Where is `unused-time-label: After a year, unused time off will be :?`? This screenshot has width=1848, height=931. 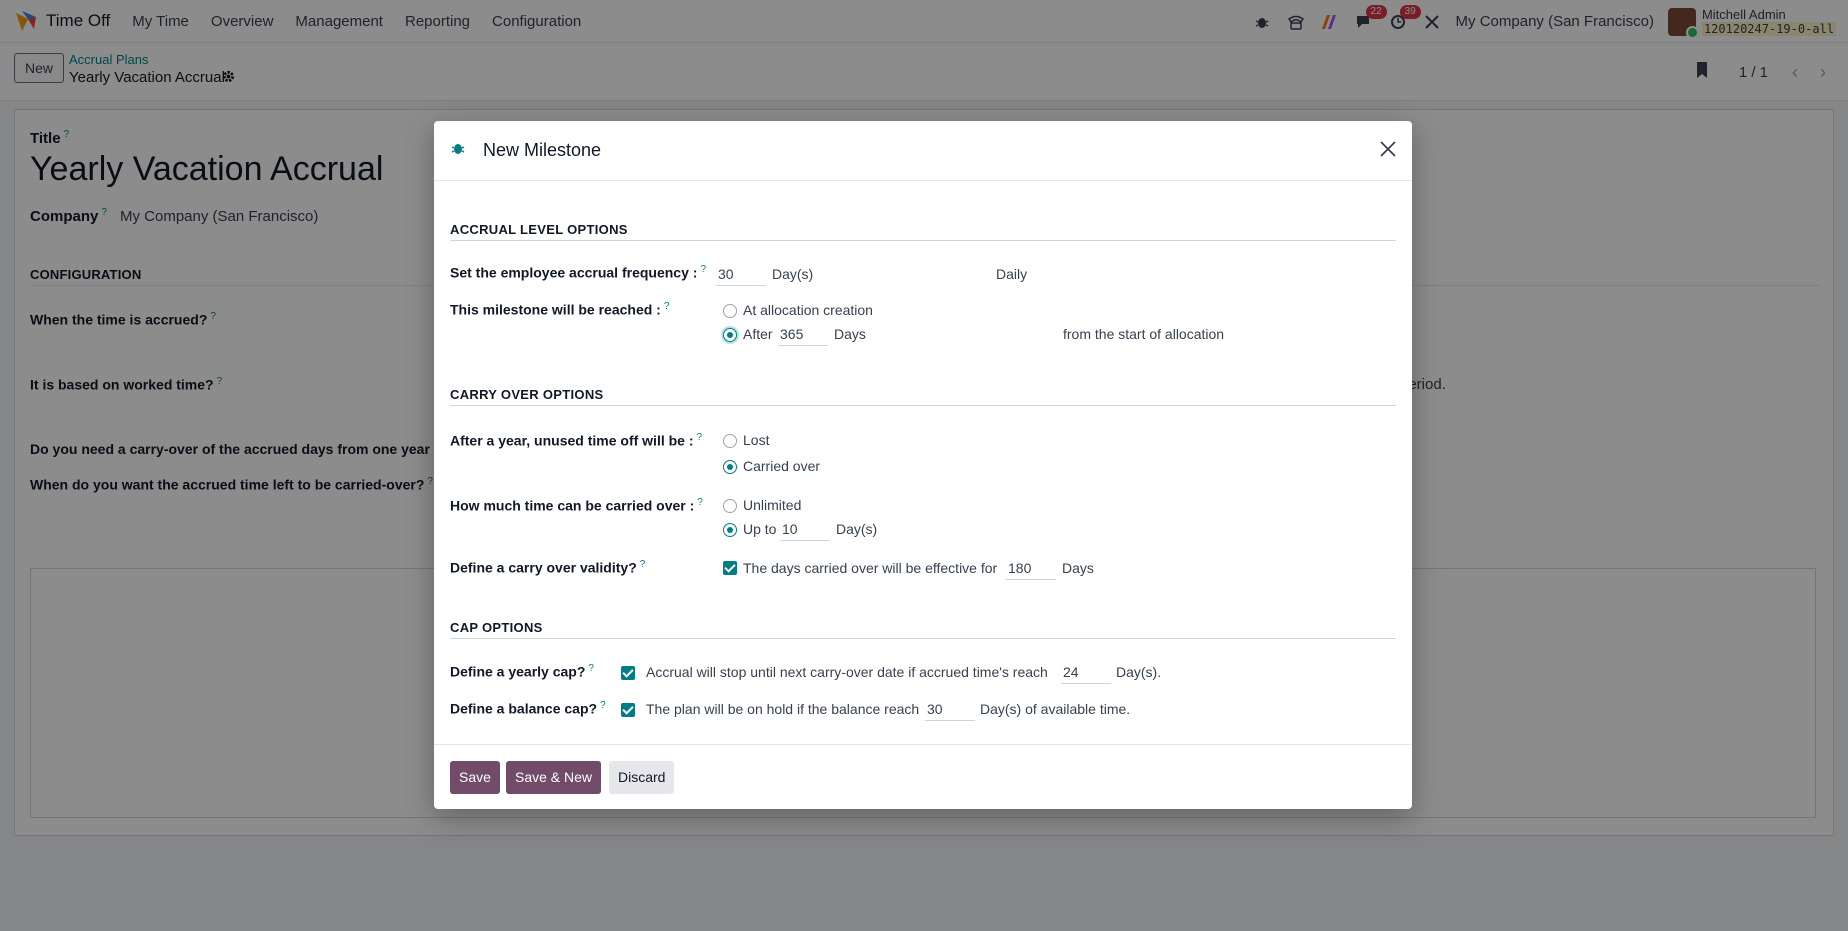 unused-time-label: After a year, unused time off will be :? is located at coordinates (576, 440).